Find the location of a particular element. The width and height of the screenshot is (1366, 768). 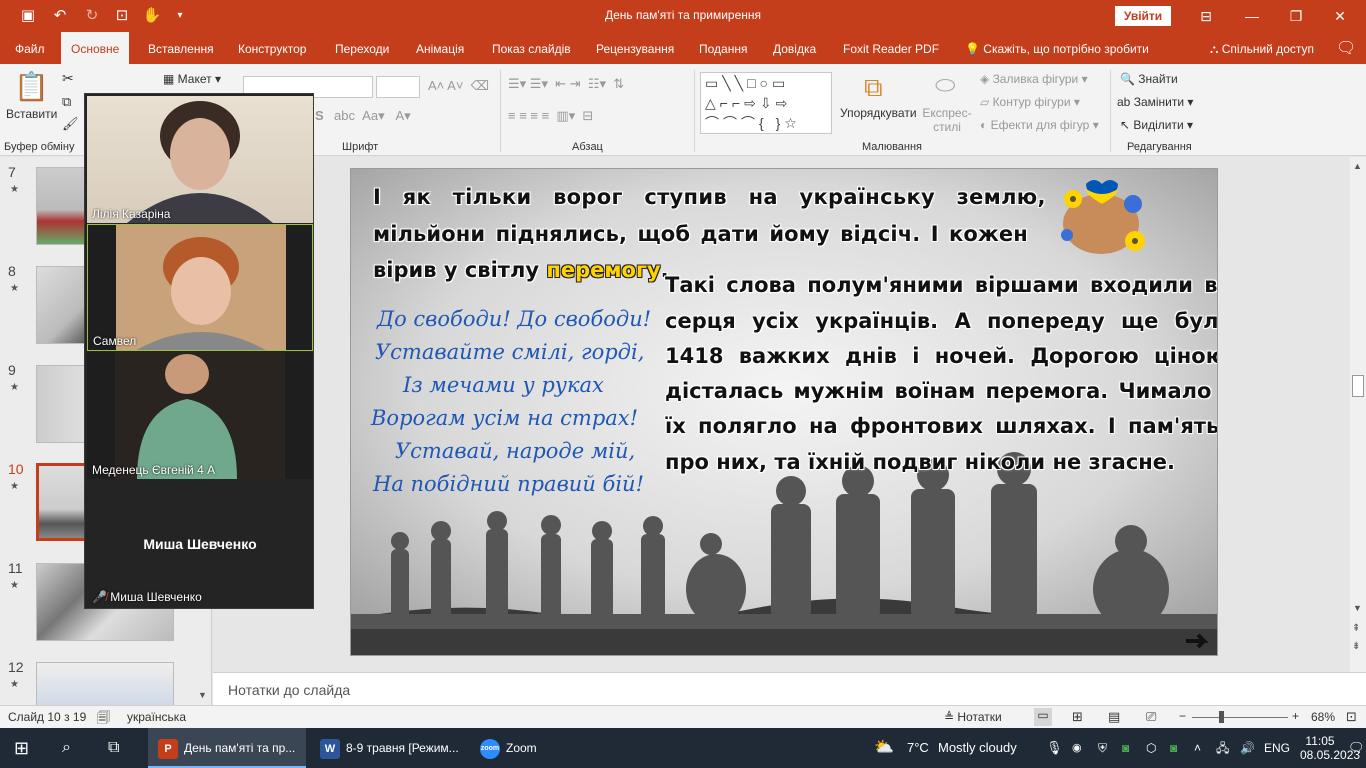

share-label: Спільний доступ is located at coordinates (1267, 49).